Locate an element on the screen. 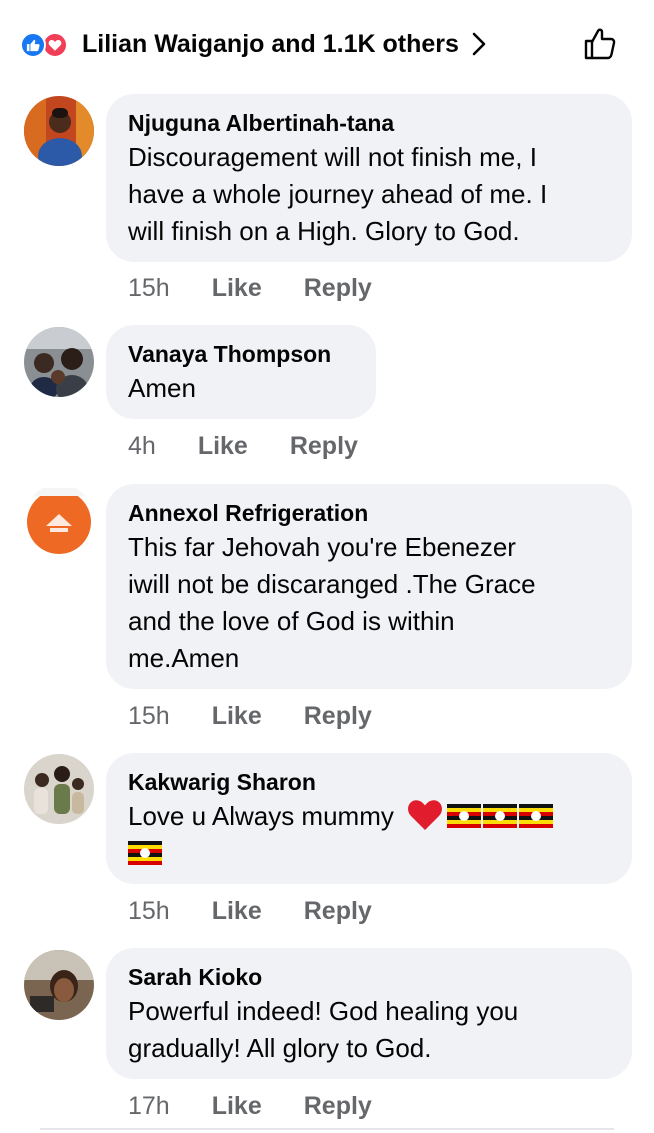  comment-line: Amen is located at coordinates (162, 388).